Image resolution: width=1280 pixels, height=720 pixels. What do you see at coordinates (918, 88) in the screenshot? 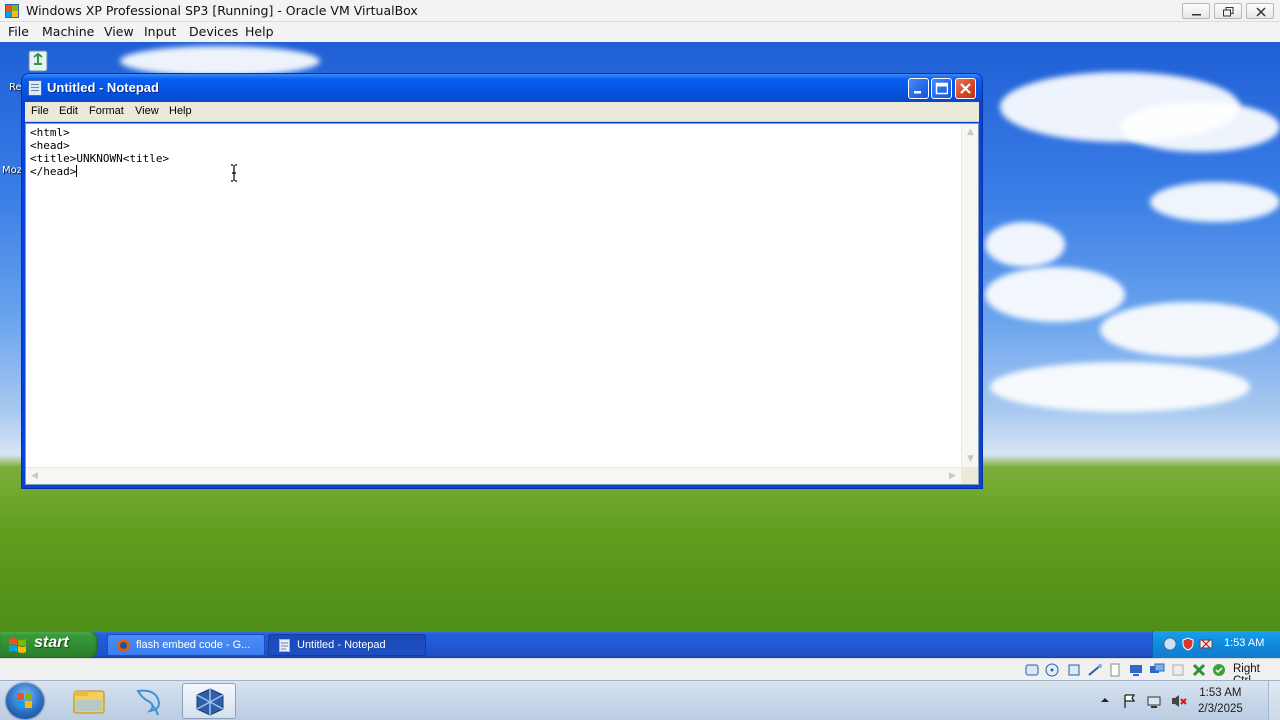
I see `notepad-minimize-button` at bounding box center [918, 88].